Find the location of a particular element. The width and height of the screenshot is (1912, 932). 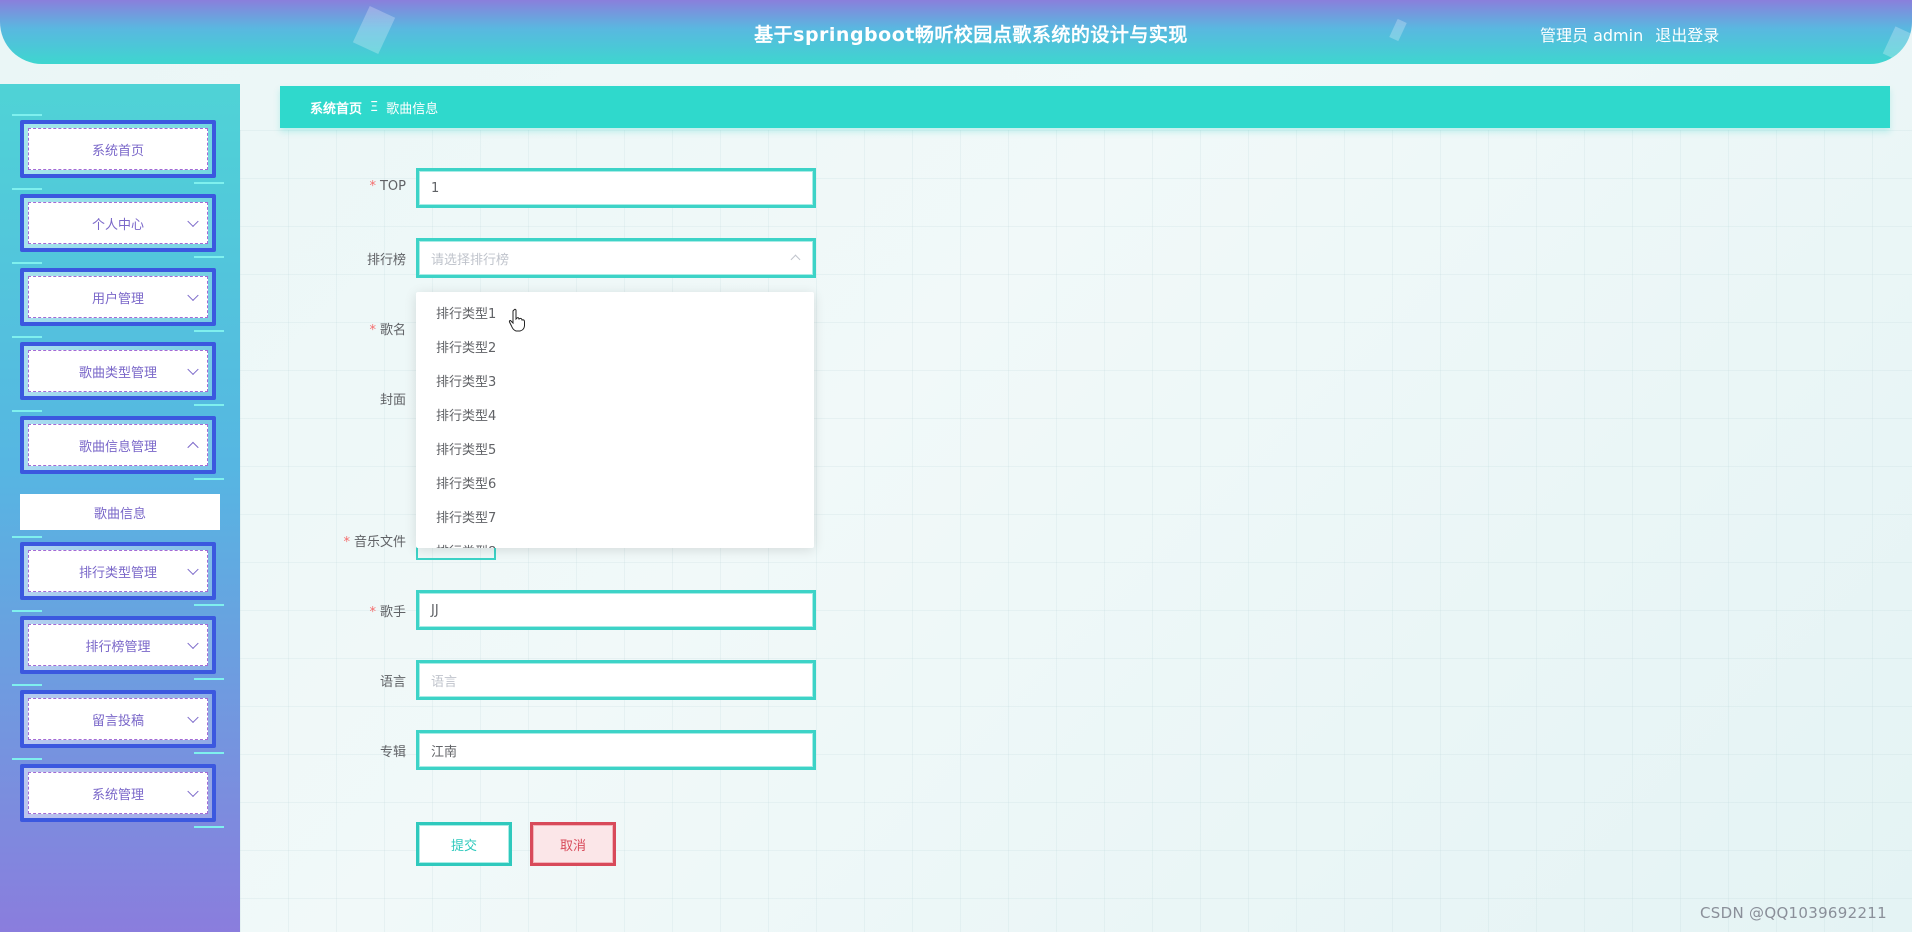

dropdown-option: 排行类型4 is located at coordinates (615, 417).